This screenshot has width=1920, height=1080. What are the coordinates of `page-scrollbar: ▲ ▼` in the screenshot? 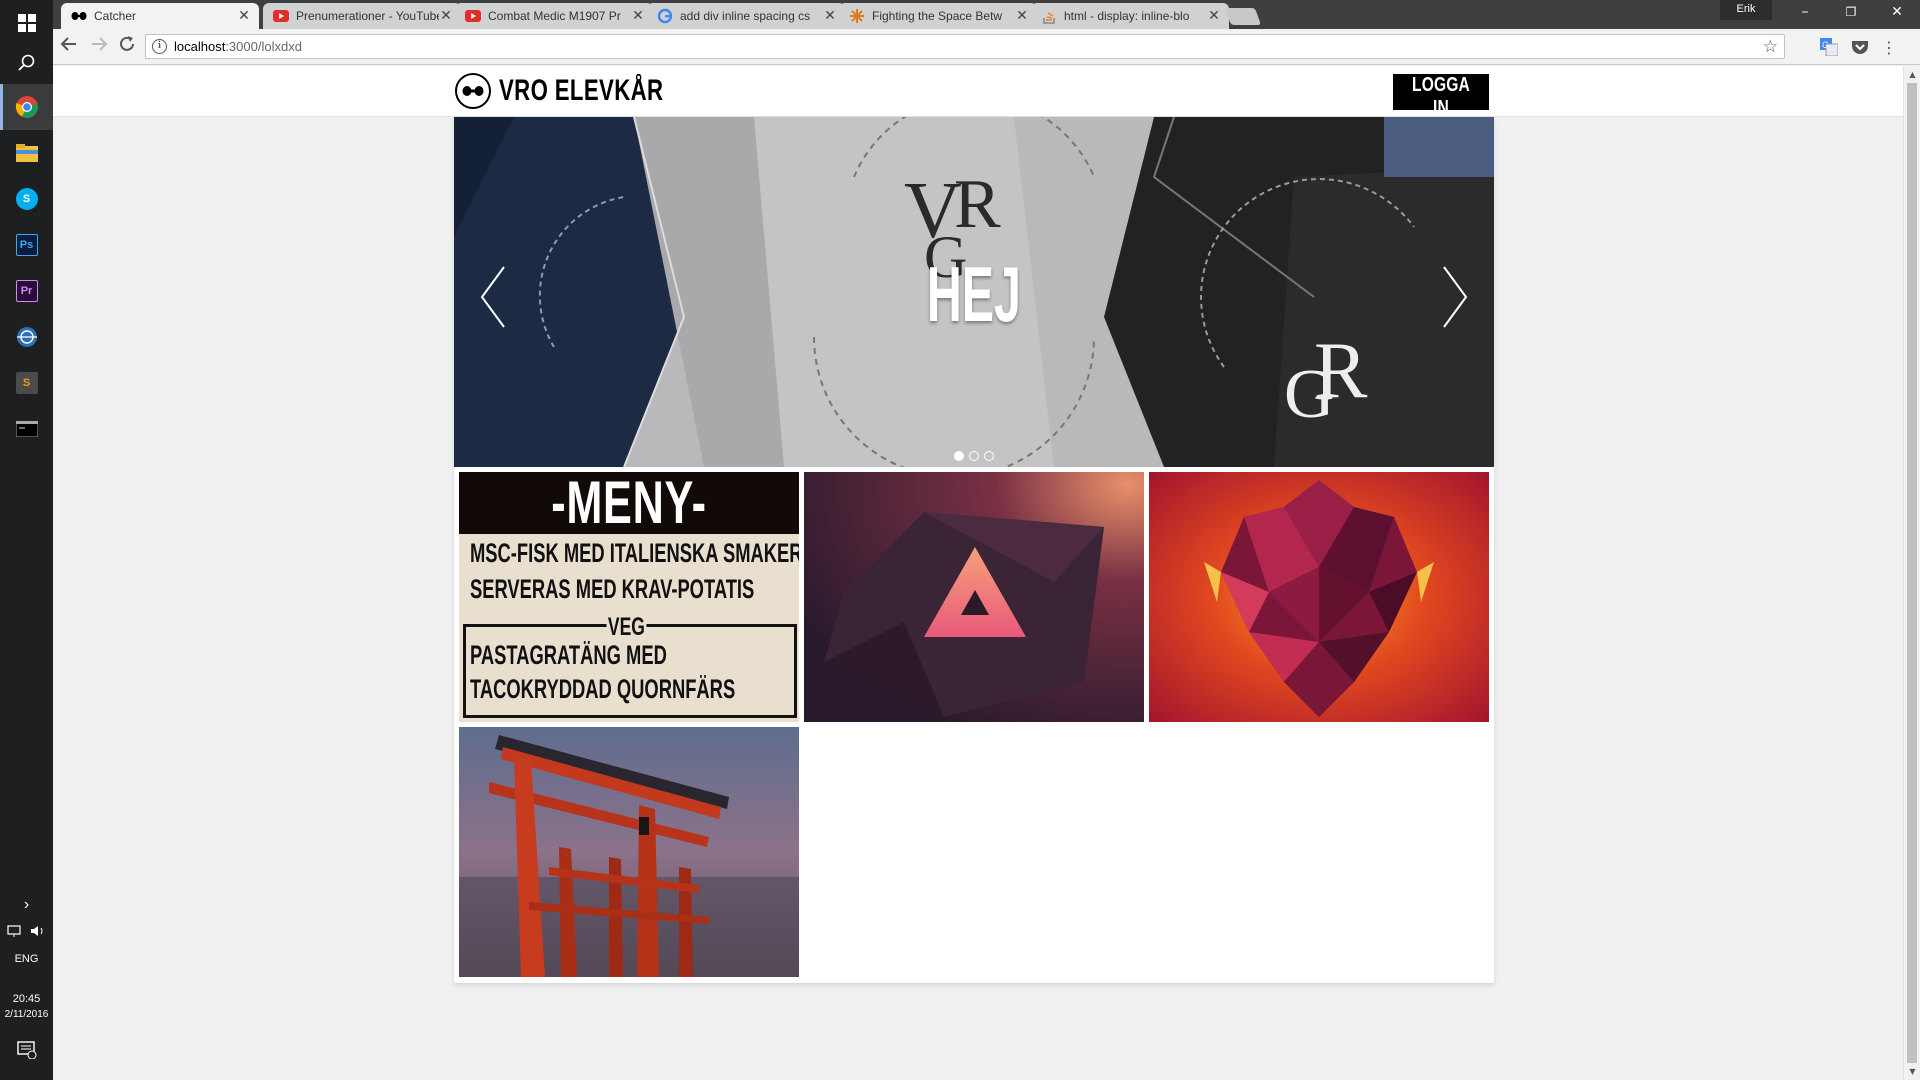 It's located at (1911, 573).